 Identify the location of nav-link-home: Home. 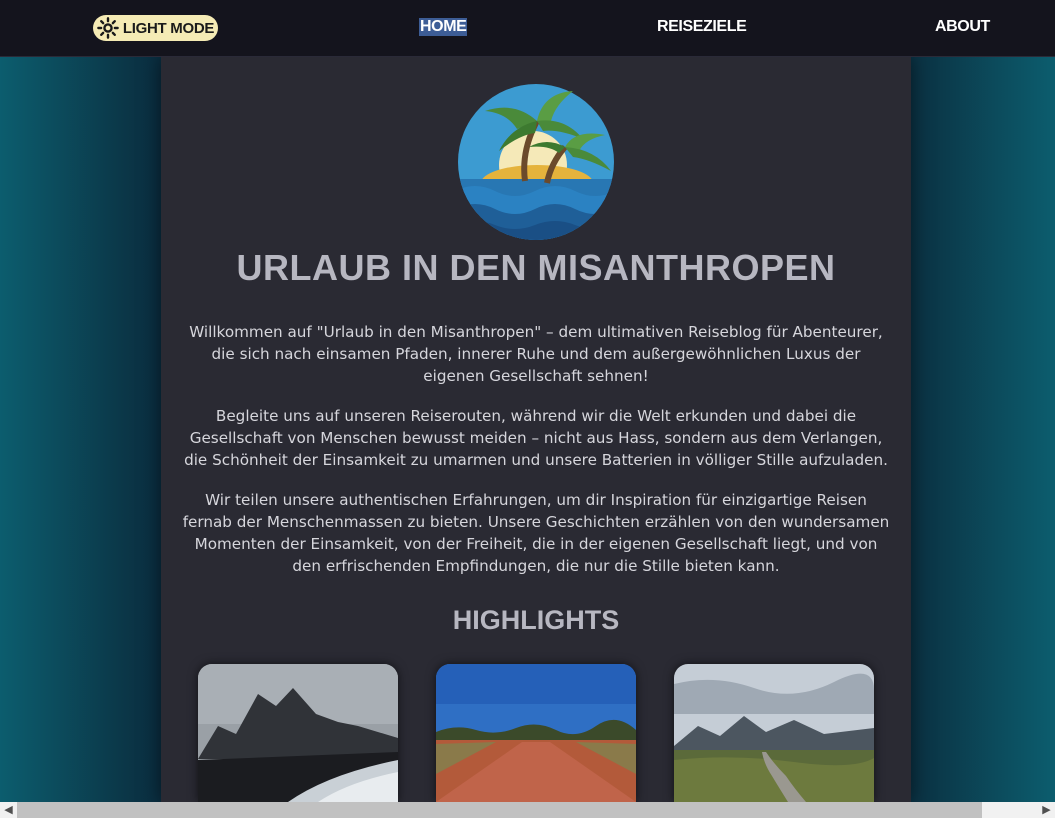
(443, 27).